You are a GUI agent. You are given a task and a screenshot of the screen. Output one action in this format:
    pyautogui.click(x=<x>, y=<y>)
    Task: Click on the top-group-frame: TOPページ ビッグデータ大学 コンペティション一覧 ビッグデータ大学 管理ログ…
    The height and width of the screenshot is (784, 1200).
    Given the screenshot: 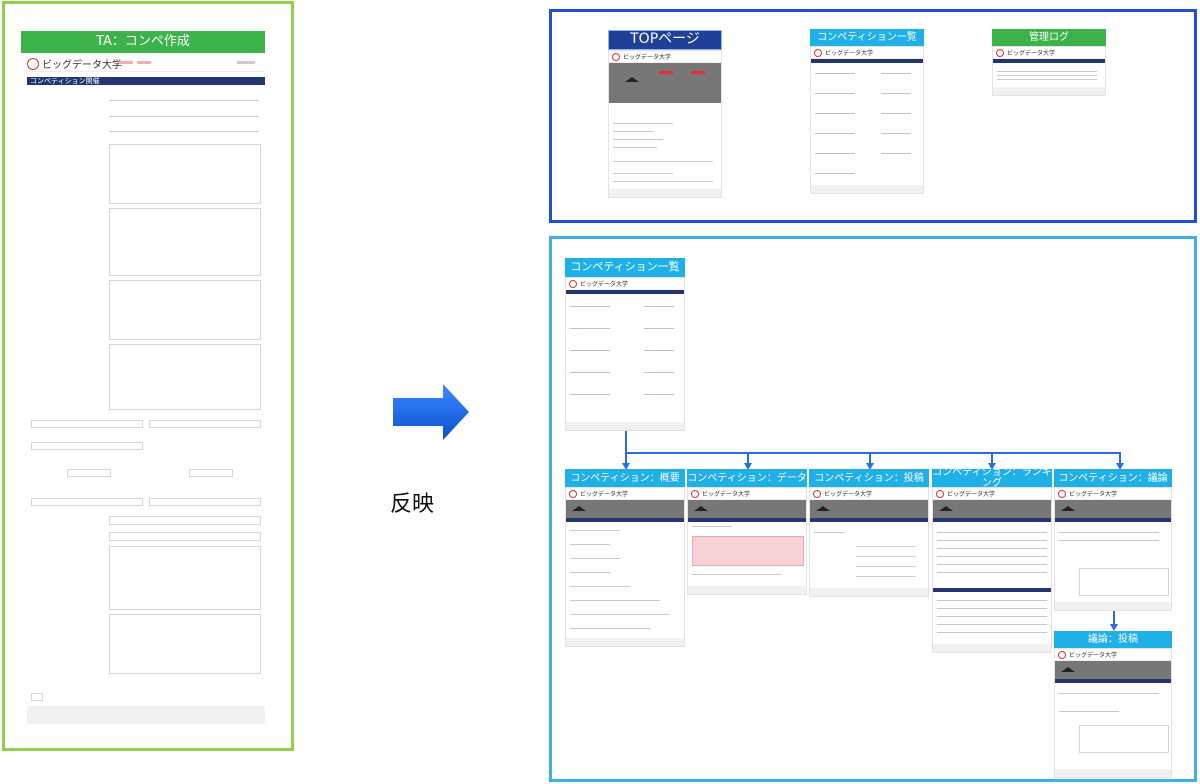 What is the action you would take?
    pyautogui.click(x=873, y=116)
    